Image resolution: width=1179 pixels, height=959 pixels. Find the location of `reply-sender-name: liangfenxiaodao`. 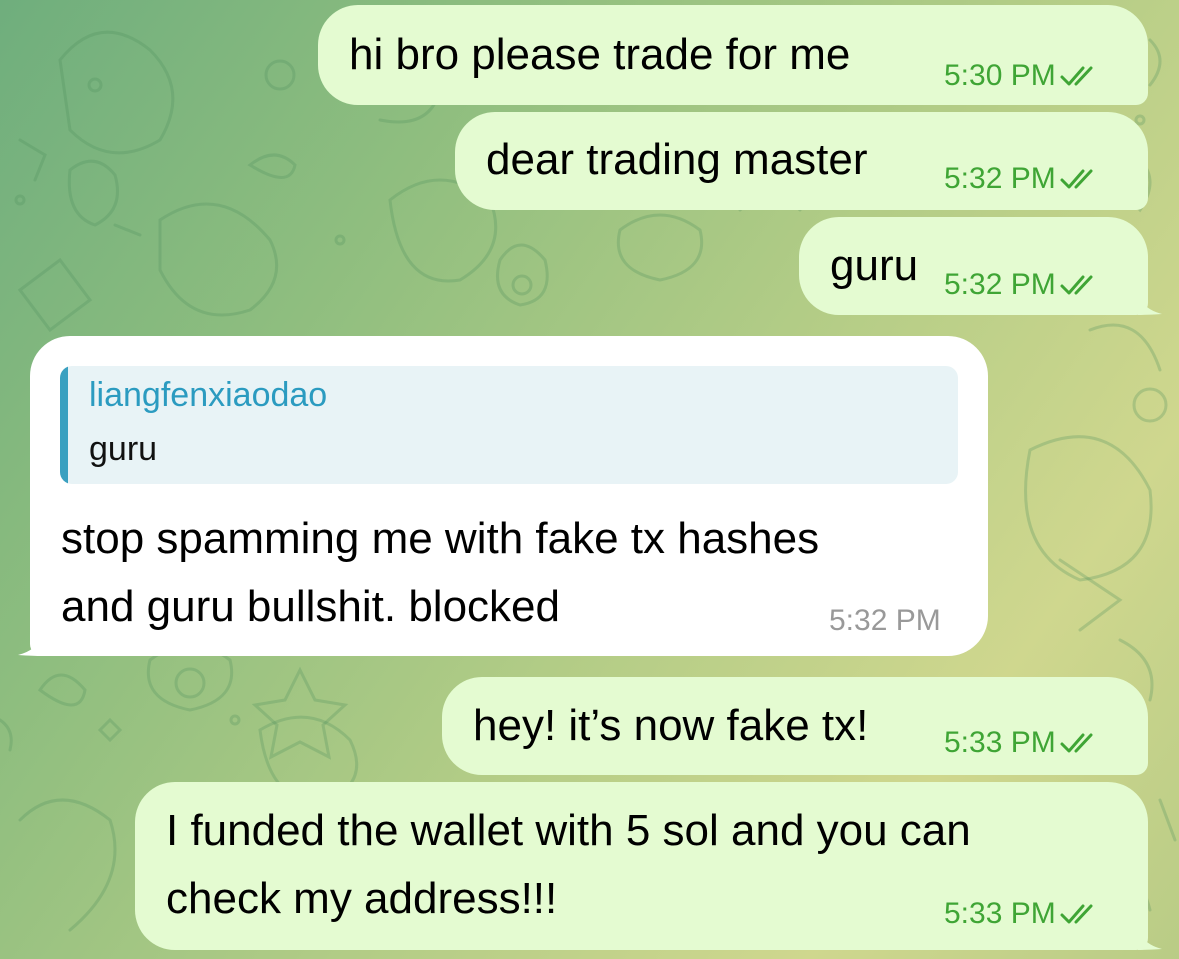

reply-sender-name: liangfenxiaodao is located at coordinates (208, 395).